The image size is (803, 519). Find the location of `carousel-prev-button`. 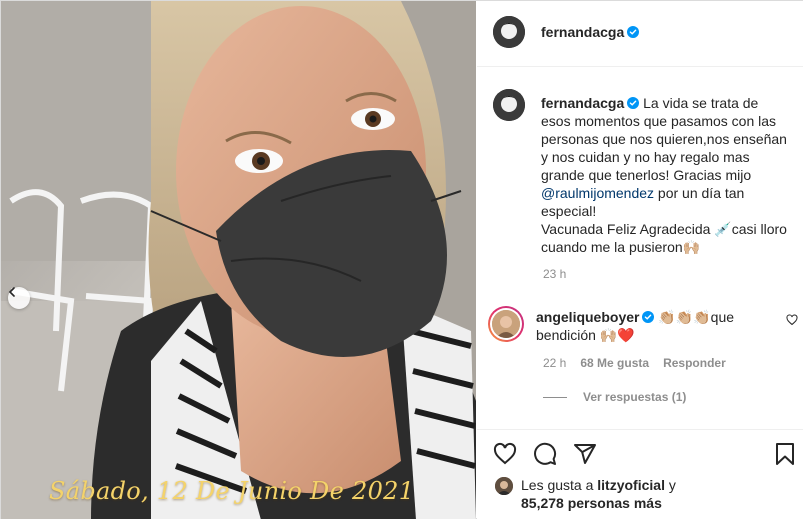

carousel-prev-button is located at coordinates (19, 298).